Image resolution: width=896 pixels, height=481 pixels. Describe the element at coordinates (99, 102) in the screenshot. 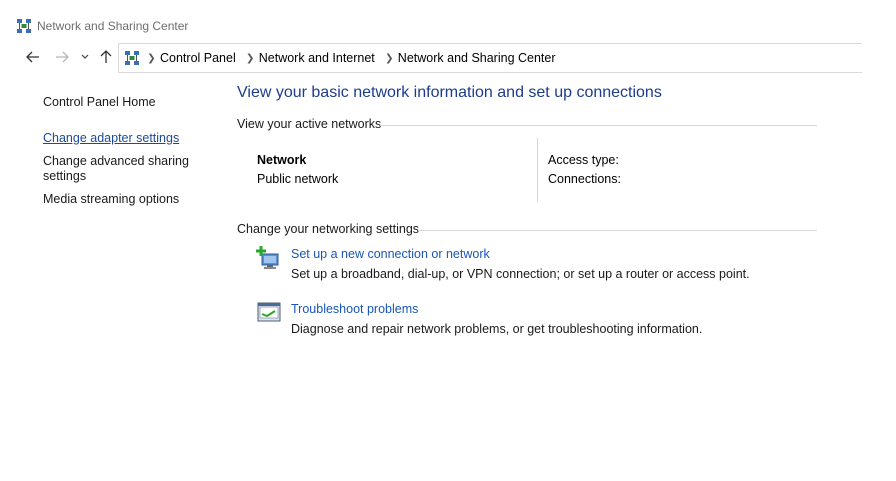

I see `sidebar-item-control-panel-home: Control Panel Home` at that location.